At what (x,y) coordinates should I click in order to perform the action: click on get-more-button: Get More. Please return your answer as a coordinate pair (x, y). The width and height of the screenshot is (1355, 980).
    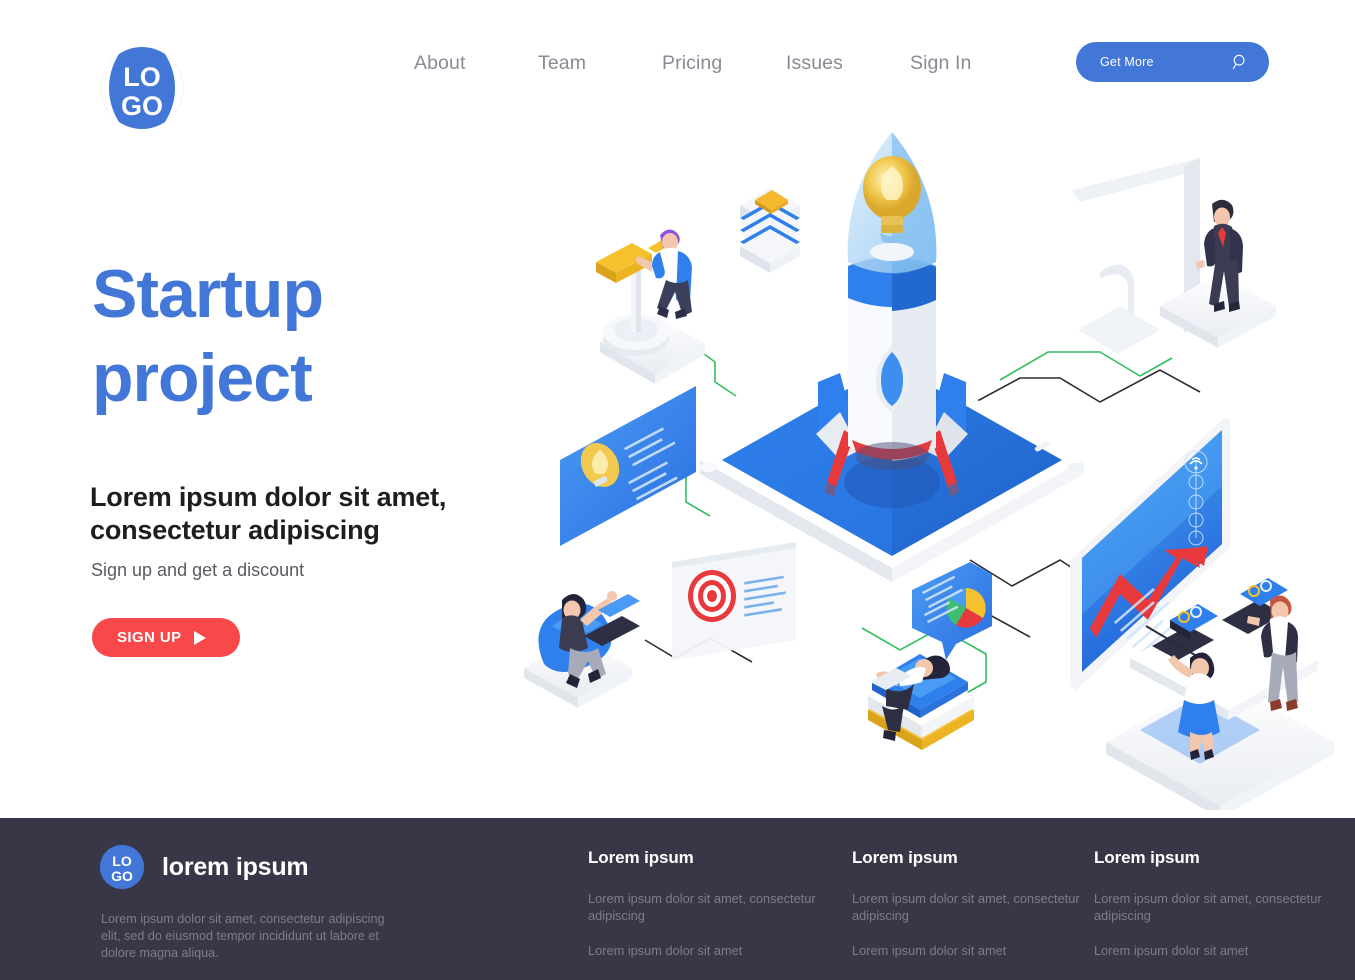
    Looking at the image, I should click on (1172, 62).